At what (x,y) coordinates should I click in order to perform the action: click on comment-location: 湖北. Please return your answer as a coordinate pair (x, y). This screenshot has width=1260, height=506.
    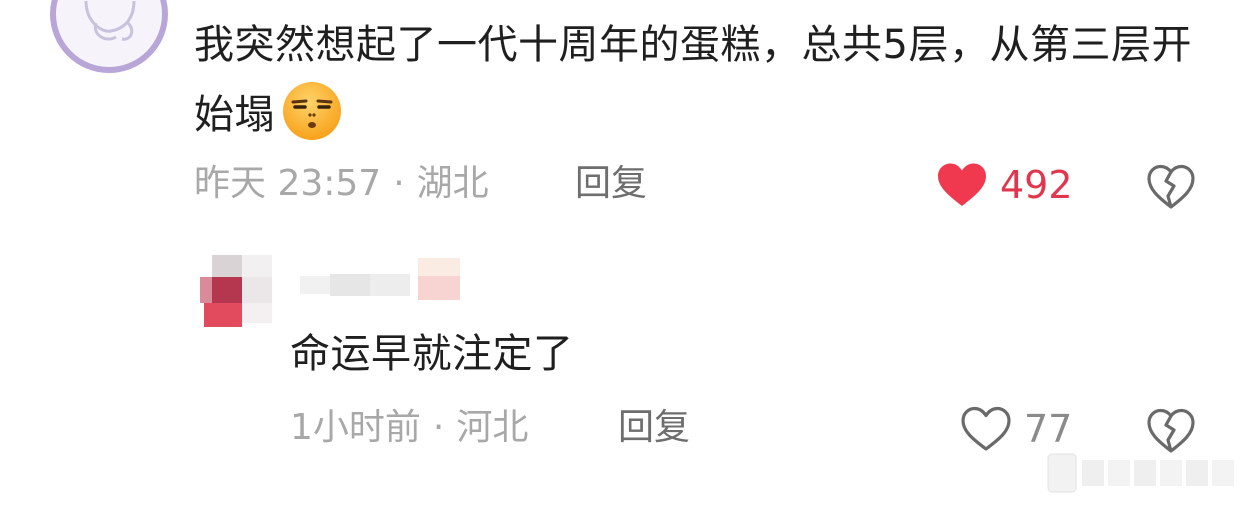
    Looking at the image, I should click on (452, 183).